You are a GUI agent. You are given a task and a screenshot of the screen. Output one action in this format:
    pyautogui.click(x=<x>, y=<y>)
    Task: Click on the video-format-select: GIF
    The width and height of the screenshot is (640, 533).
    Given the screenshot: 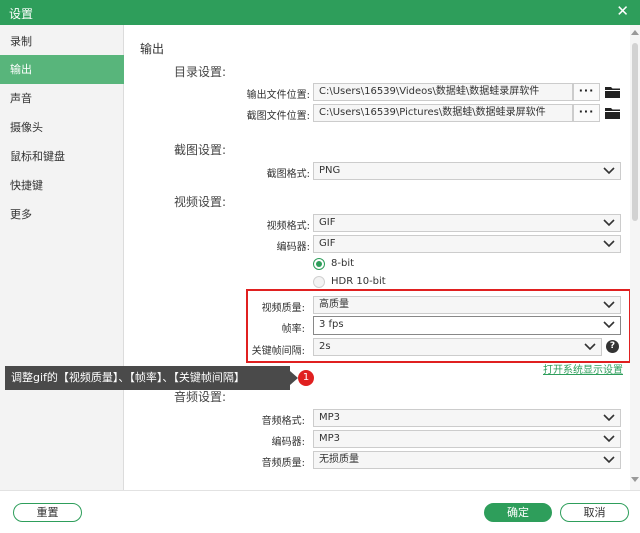 What is the action you would take?
    pyautogui.click(x=467, y=223)
    